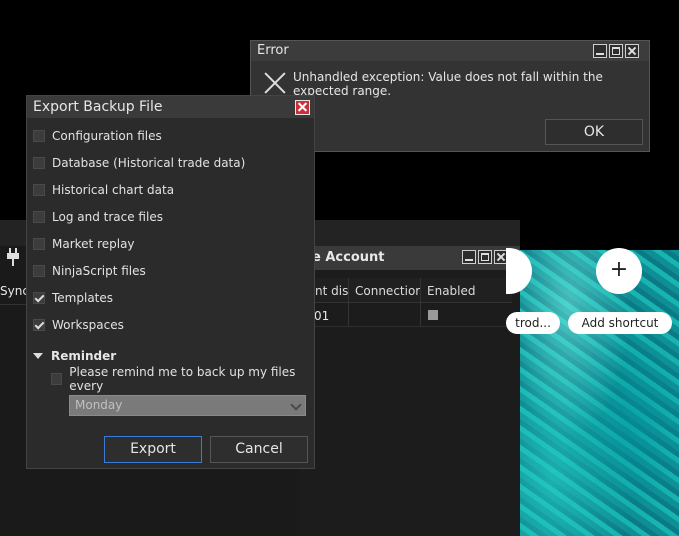 The image size is (679, 536). I want to click on reminder-heading: Reminder, so click(84, 356).